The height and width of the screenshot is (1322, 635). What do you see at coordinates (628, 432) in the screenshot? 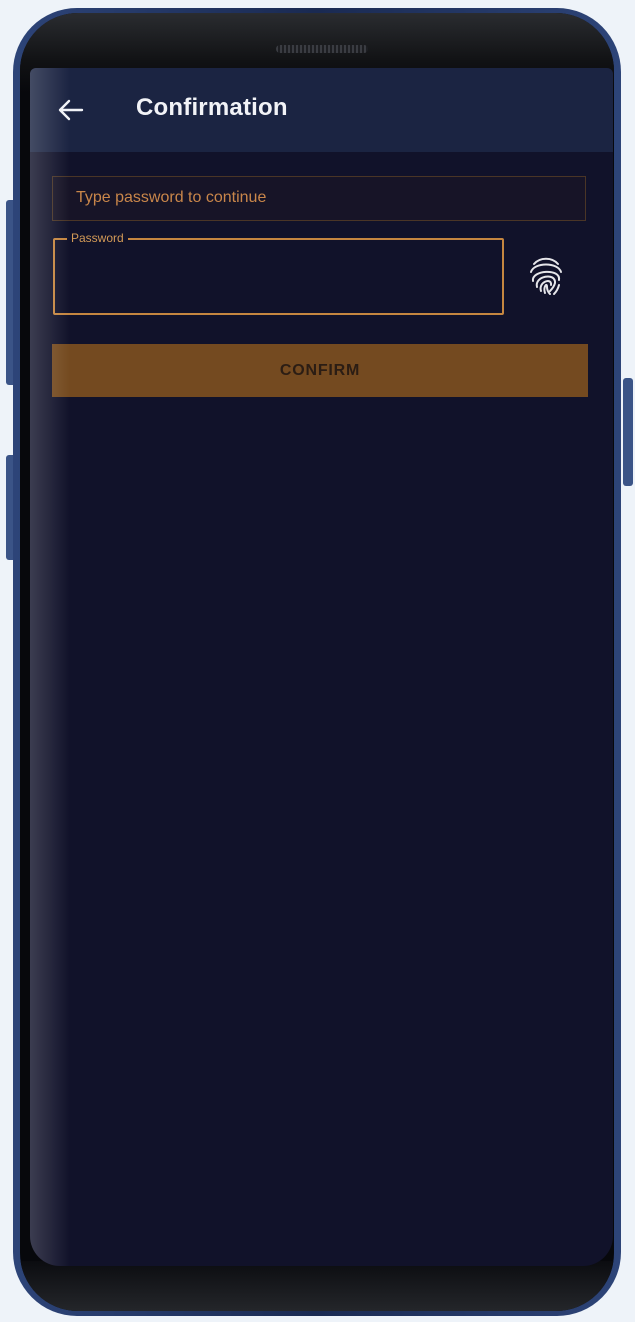
I see `power-button` at bounding box center [628, 432].